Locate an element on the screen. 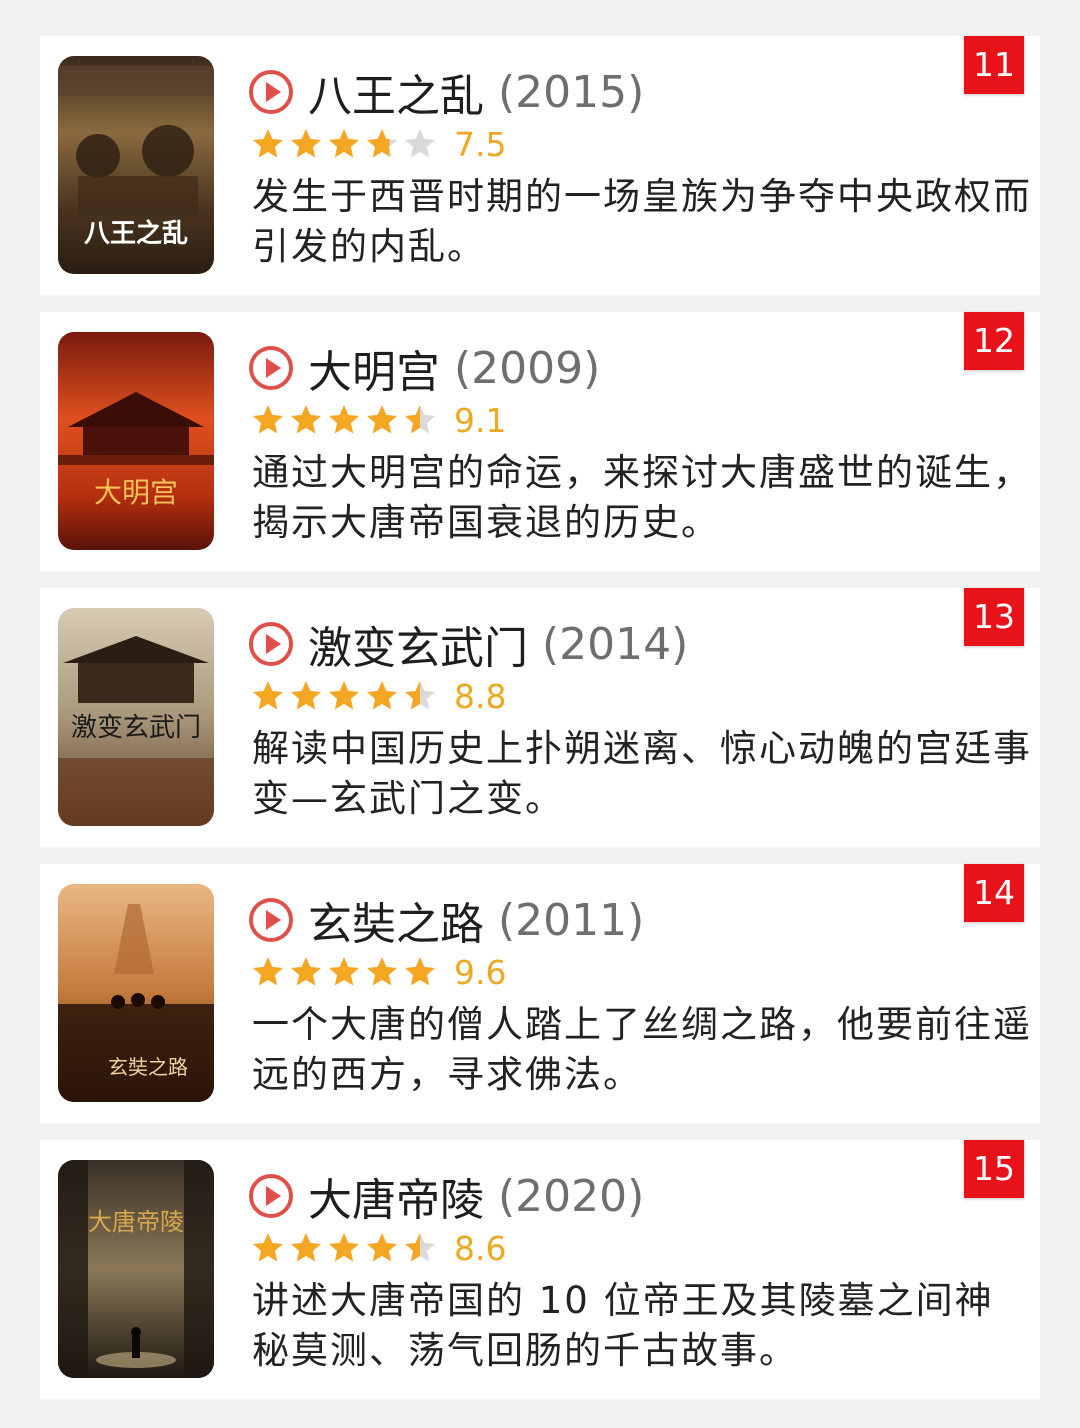 This screenshot has height=1428, width=1080. poster-title-text: 大唐帝陵 is located at coordinates (136, 1222).